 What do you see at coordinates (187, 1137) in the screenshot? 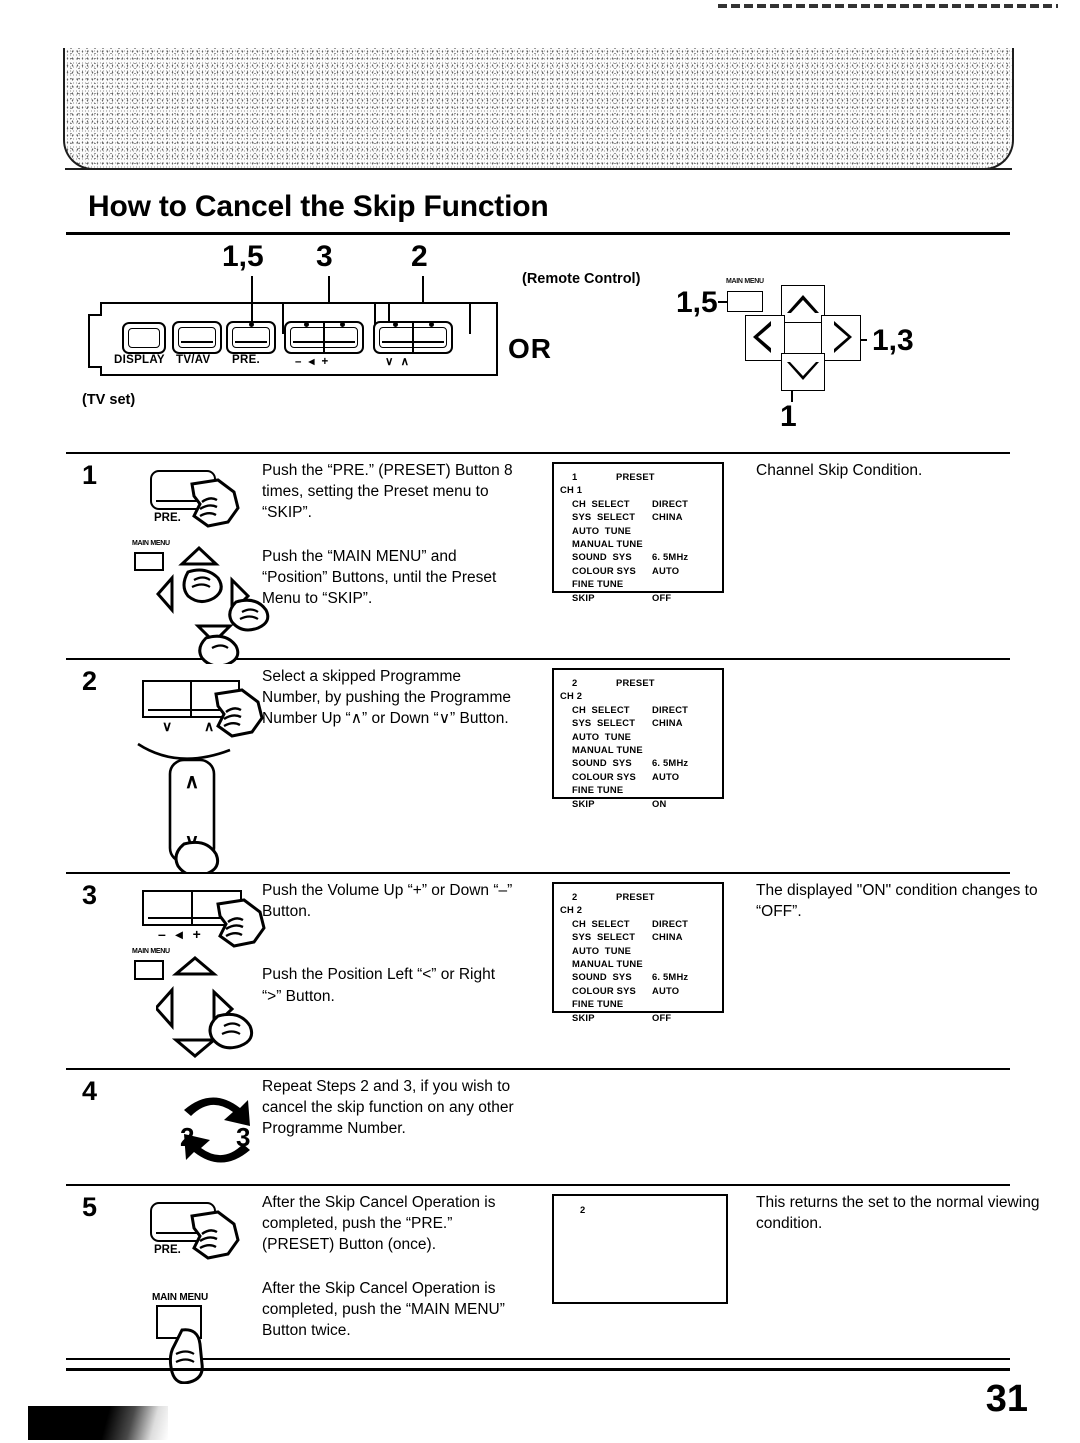
I see `cycle-label-left: 2` at bounding box center [187, 1137].